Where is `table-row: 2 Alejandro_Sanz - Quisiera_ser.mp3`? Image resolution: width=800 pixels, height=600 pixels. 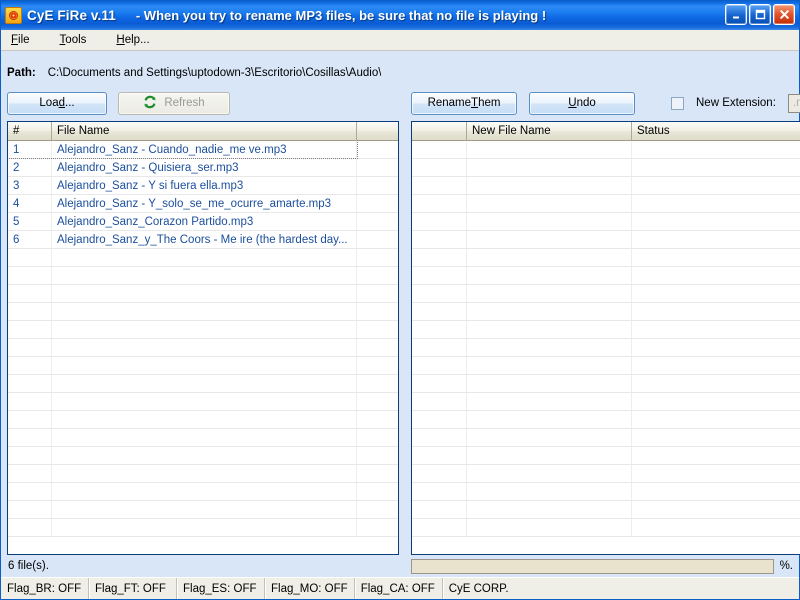 table-row: 2 Alejandro_Sanz - Quisiera_ser.mp3 is located at coordinates (203, 168).